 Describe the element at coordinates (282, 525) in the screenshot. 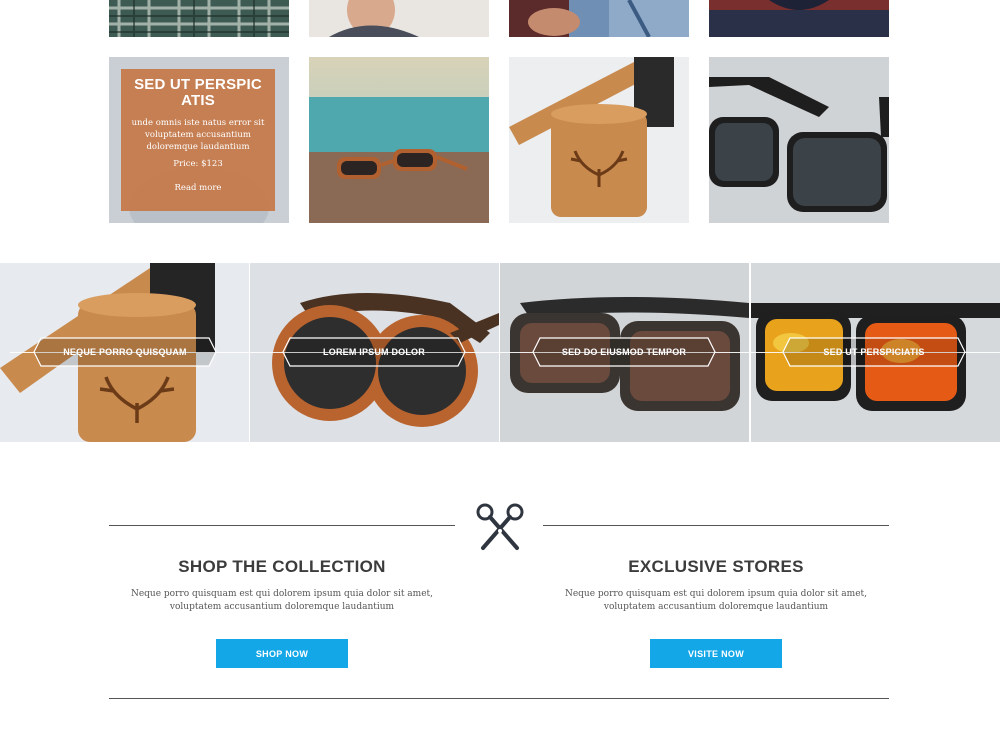

I see `divider-line-left` at that location.